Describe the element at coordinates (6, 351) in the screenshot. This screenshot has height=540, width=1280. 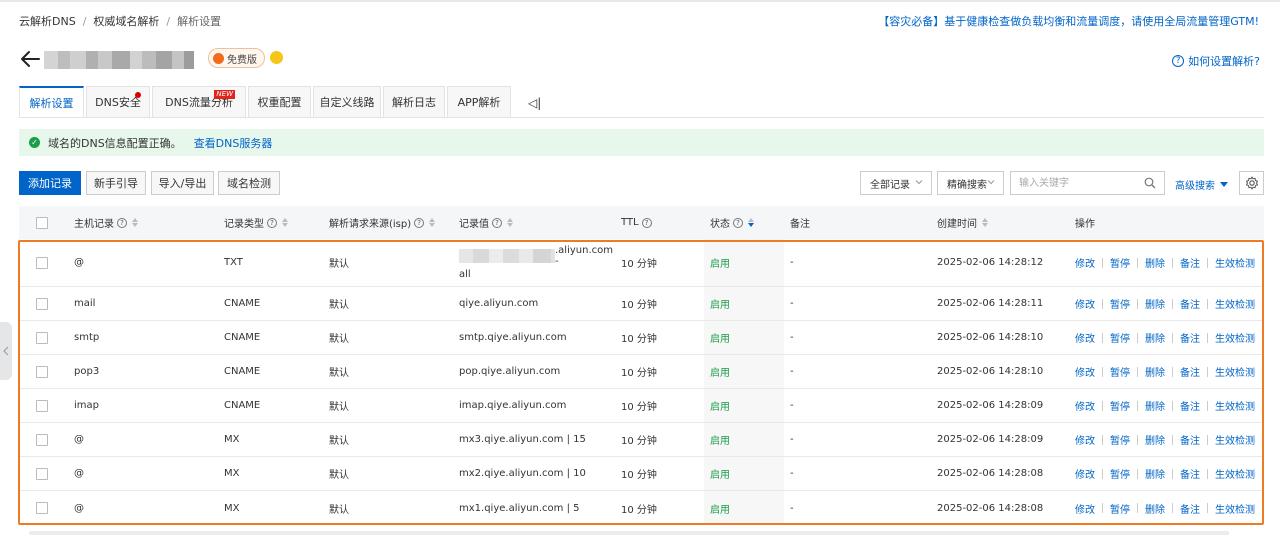
I see `sidebar-expand-handle` at that location.